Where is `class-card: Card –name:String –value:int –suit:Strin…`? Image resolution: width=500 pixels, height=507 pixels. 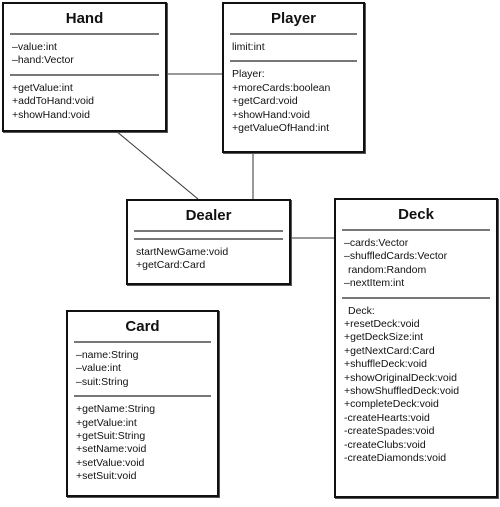 class-card: Card –name:String –value:int –suit:Strin… is located at coordinates (142, 403).